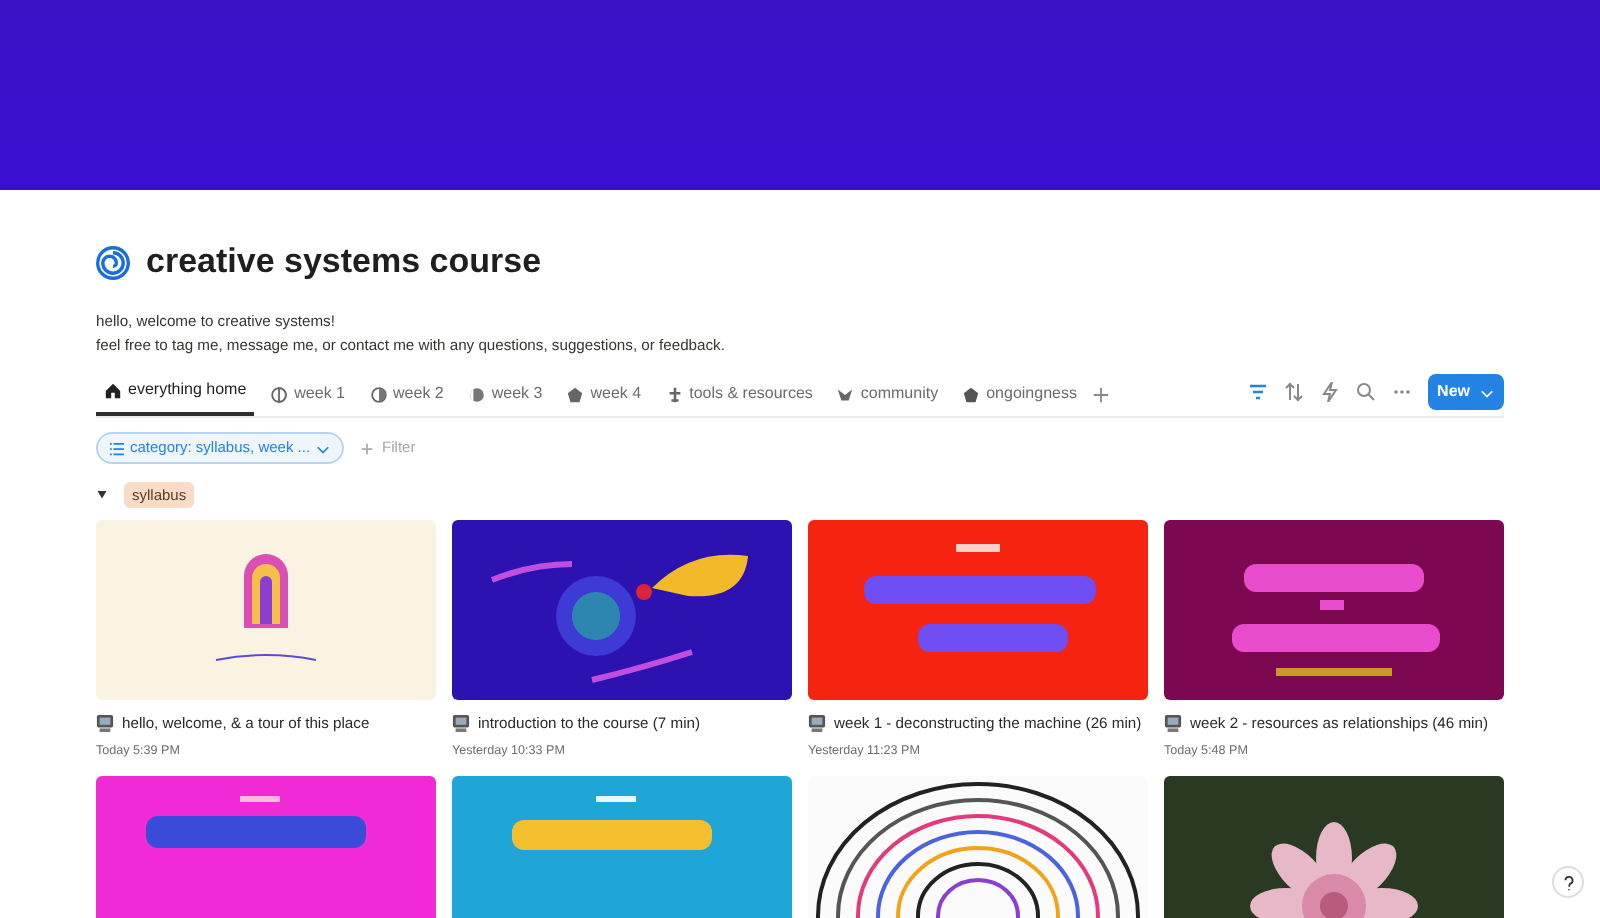 This screenshot has height=918, width=1600. What do you see at coordinates (1257, 392) in the screenshot?
I see `filter-icon` at bounding box center [1257, 392].